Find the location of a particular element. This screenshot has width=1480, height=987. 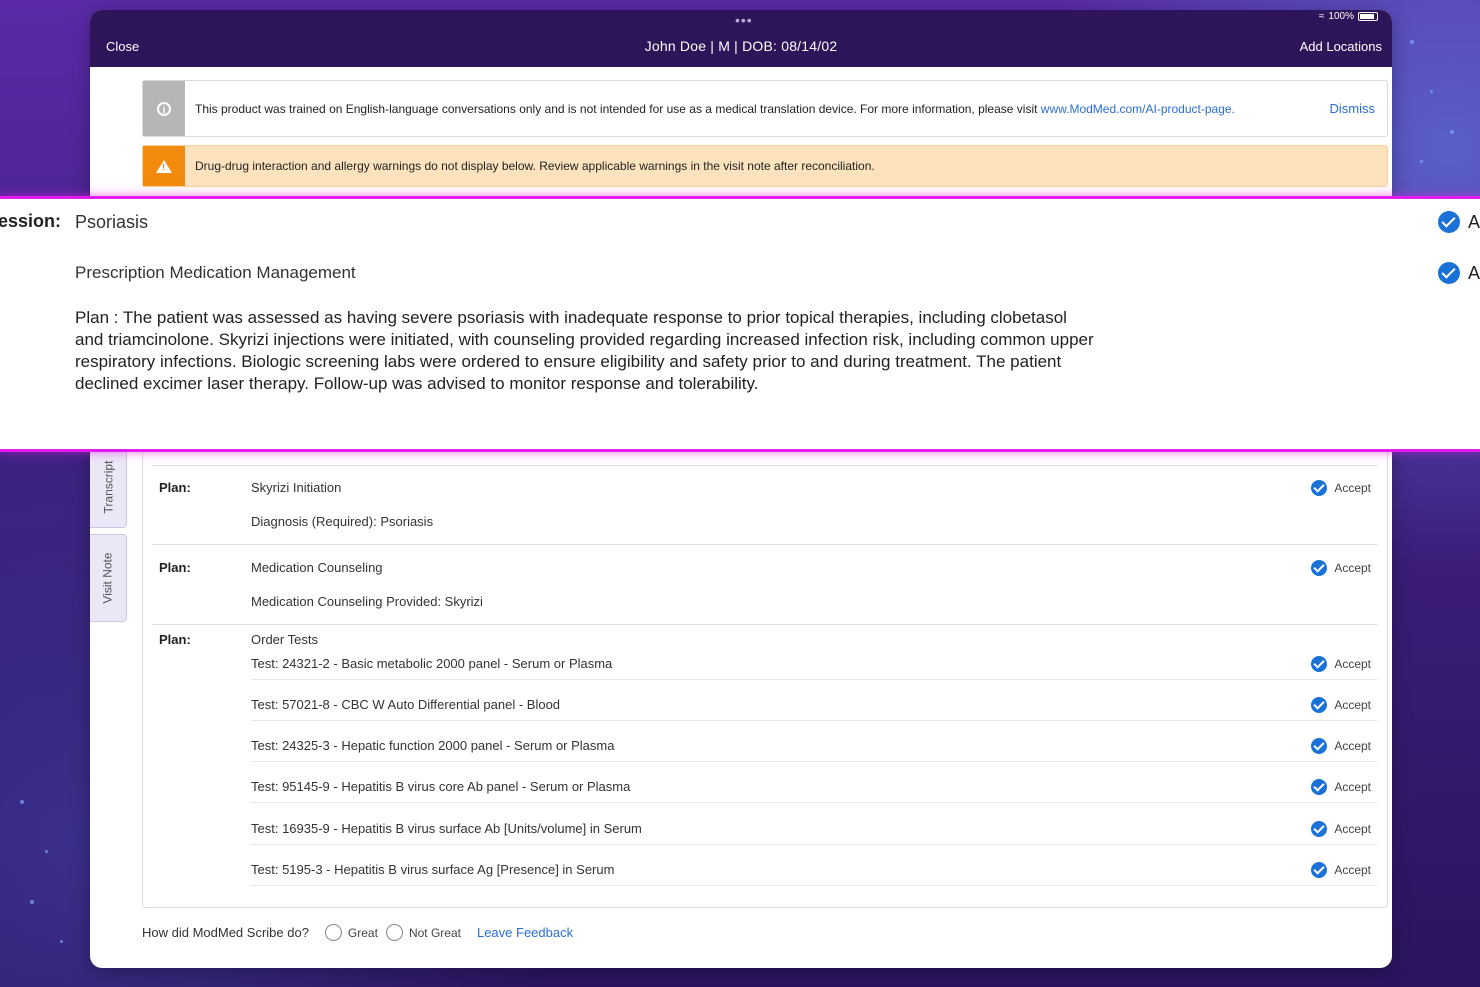

tab-transcript: Transcript is located at coordinates (108, 487).